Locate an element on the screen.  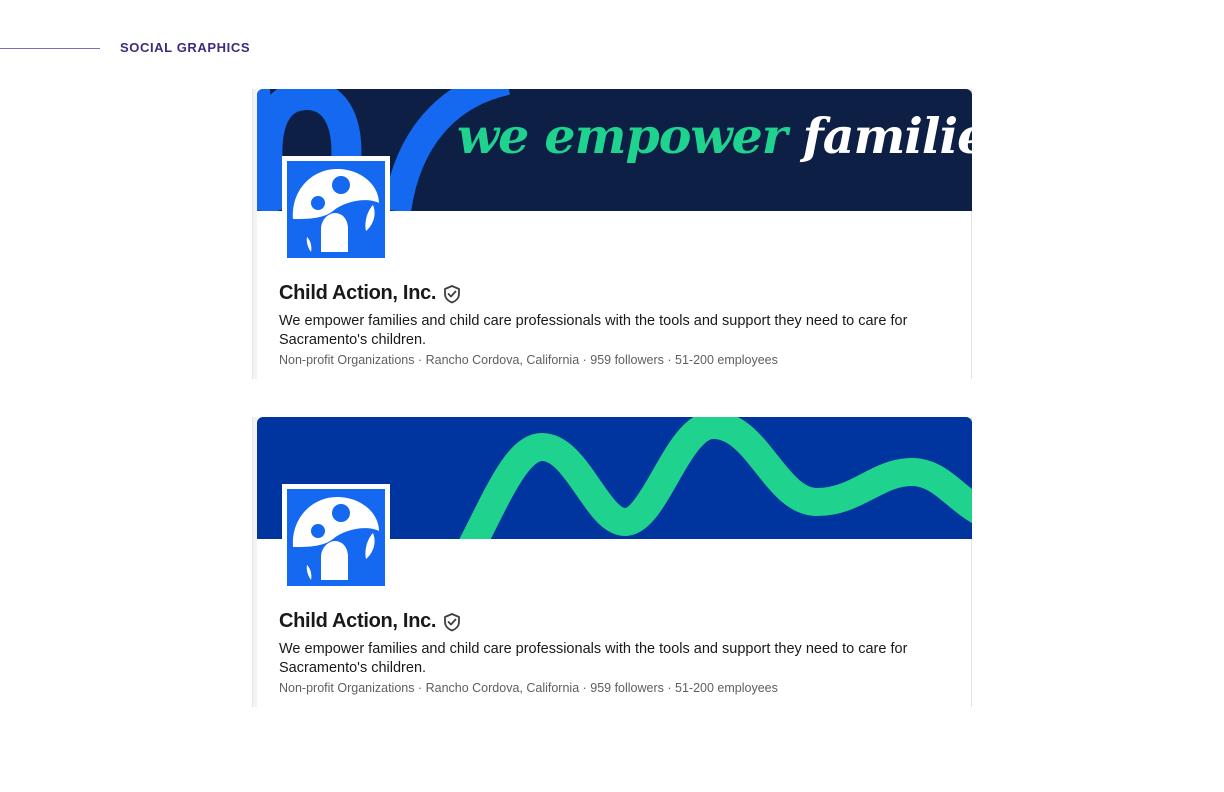
banner-tagline-light: families is located at coordinates (887, 136).